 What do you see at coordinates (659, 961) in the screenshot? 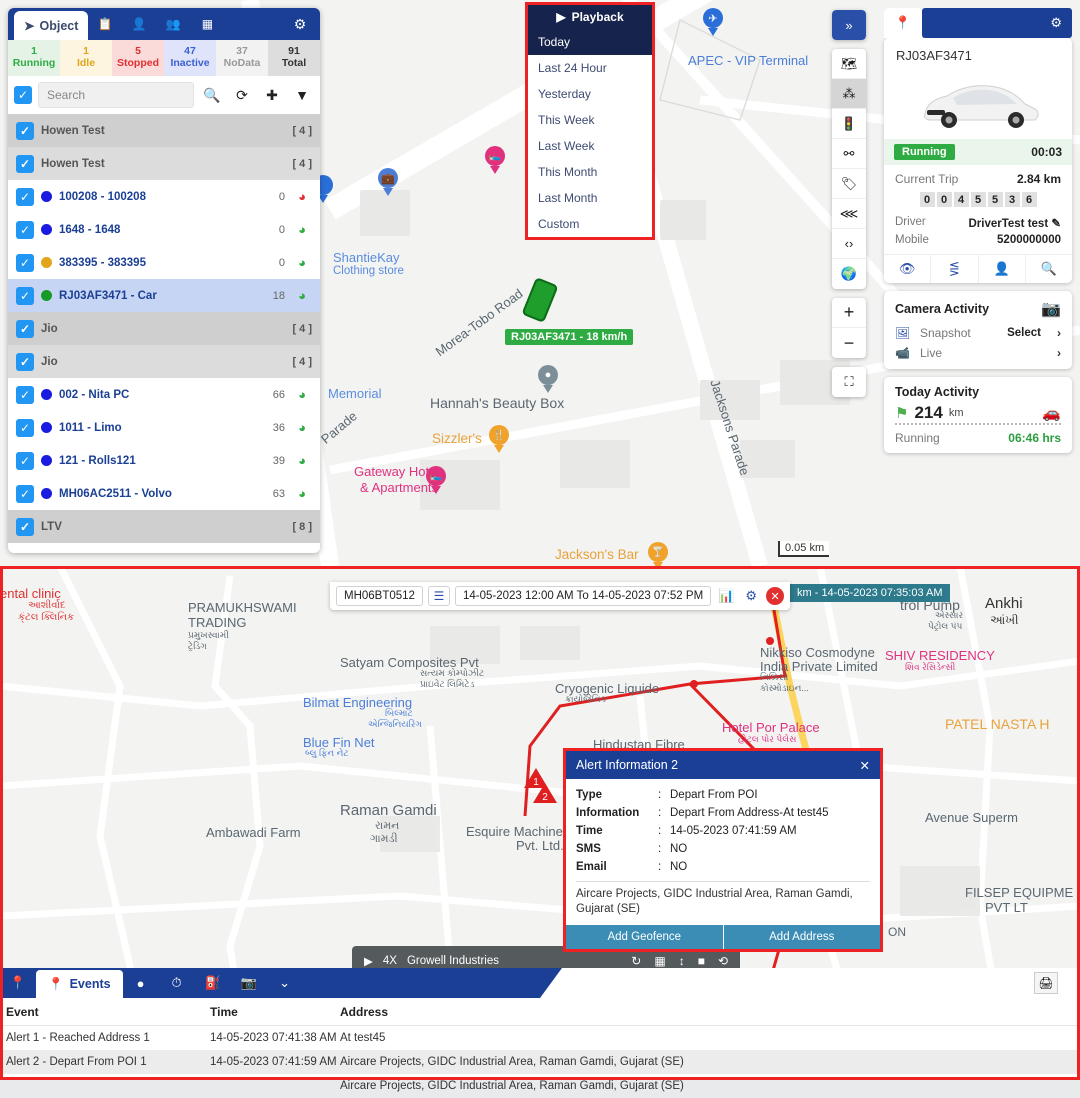
I see `chart-icon: ▦` at bounding box center [659, 961].